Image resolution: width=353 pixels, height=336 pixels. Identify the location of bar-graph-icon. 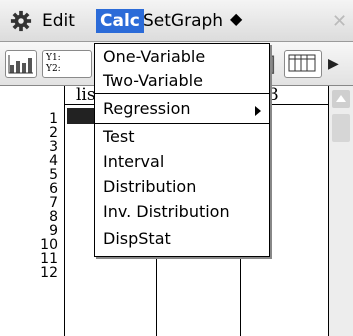
(20, 64).